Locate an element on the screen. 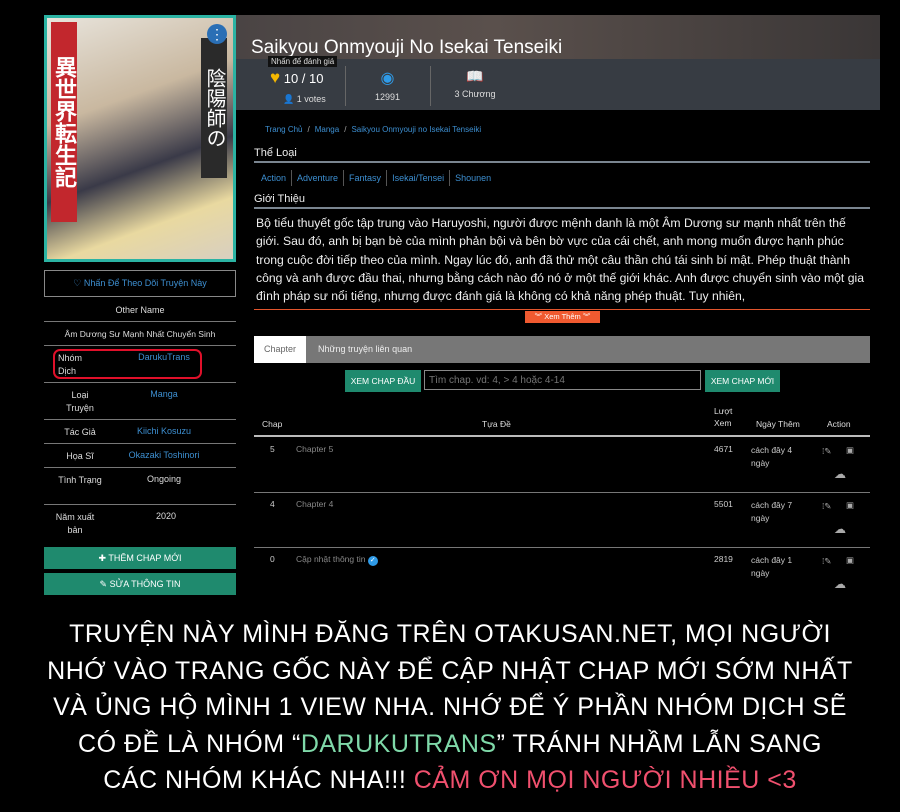 The image size is (900, 812). chapter-search-input is located at coordinates (562, 380).